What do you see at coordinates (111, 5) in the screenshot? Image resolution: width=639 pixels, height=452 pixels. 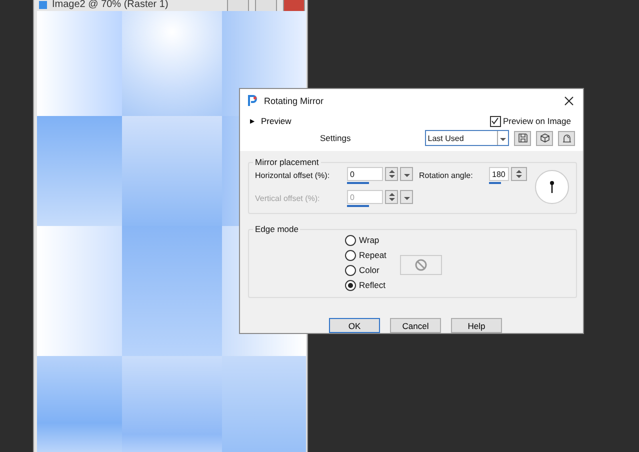 I see `window-title: Image2 @ 70% (Raster 1)` at bounding box center [111, 5].